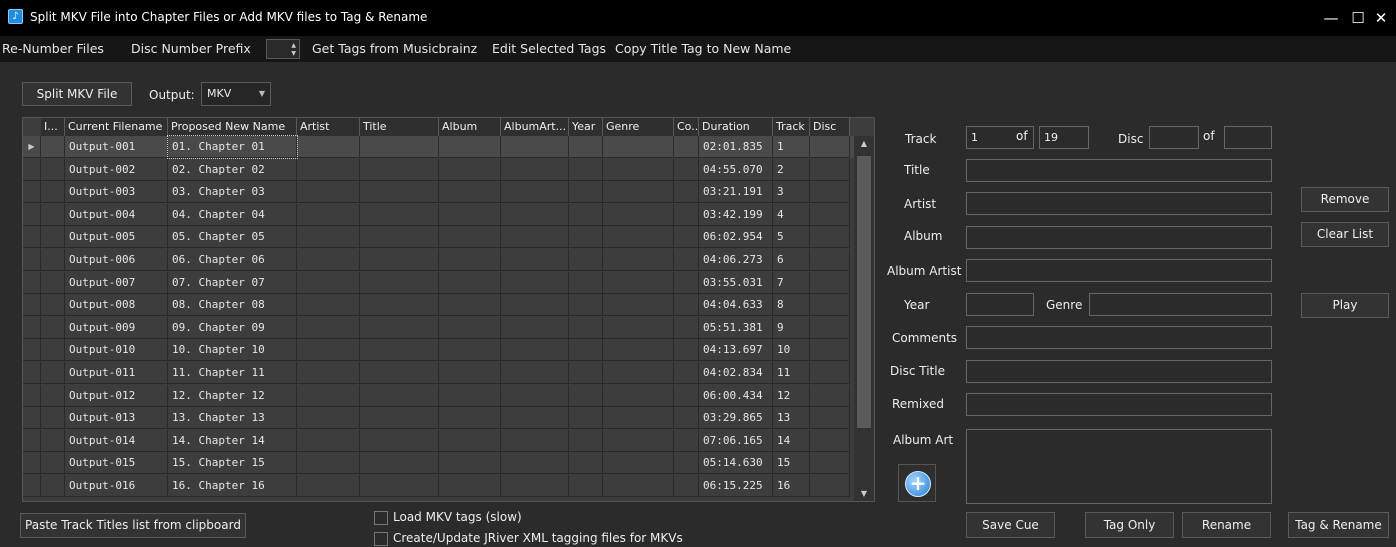 The height and width of the screenshot is (547, 1396). Describe the element at coordinates (438, 147) in the screenshot. I see `table-row: ▶ Output-001 01. Chapter 01 02:01.835 1` at that location.